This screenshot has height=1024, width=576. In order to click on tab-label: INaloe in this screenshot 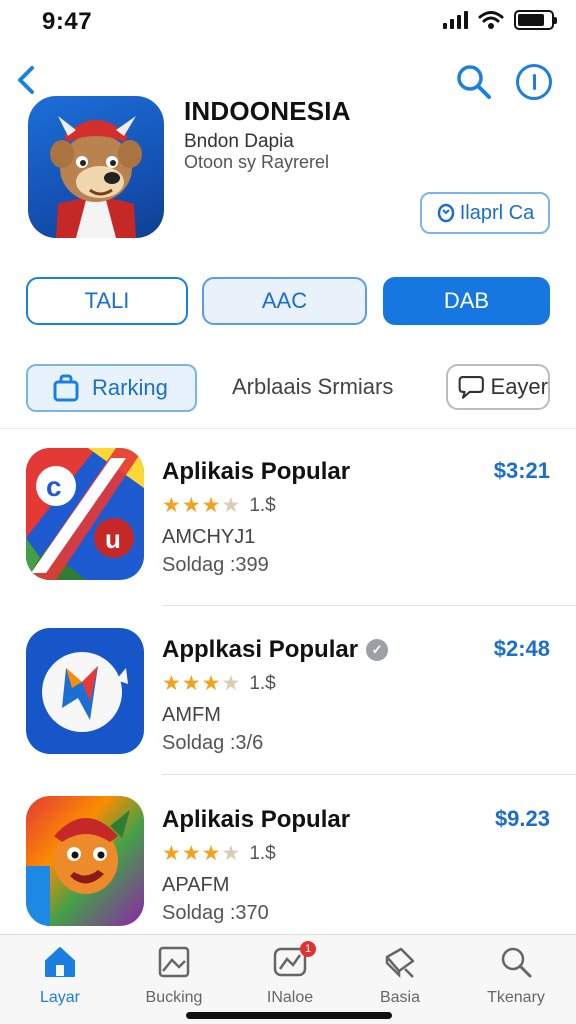, I will do `click(290, 997)`.